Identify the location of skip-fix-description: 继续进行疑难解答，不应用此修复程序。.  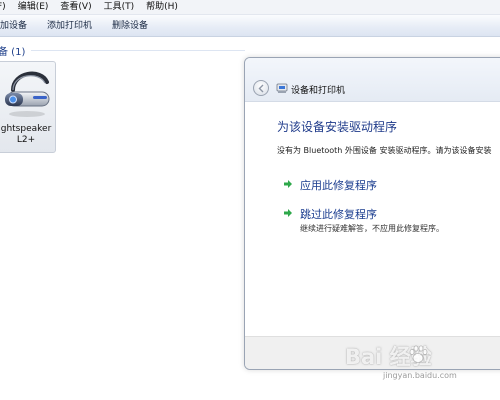
(372, 228).